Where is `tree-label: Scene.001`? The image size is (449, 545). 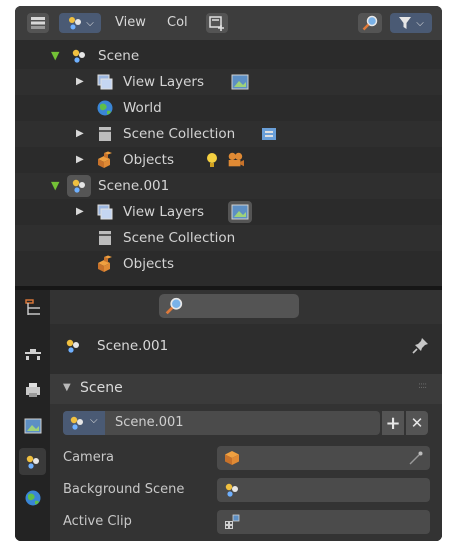 tree-label: Scene.001 is located at coordinates (134, 186).